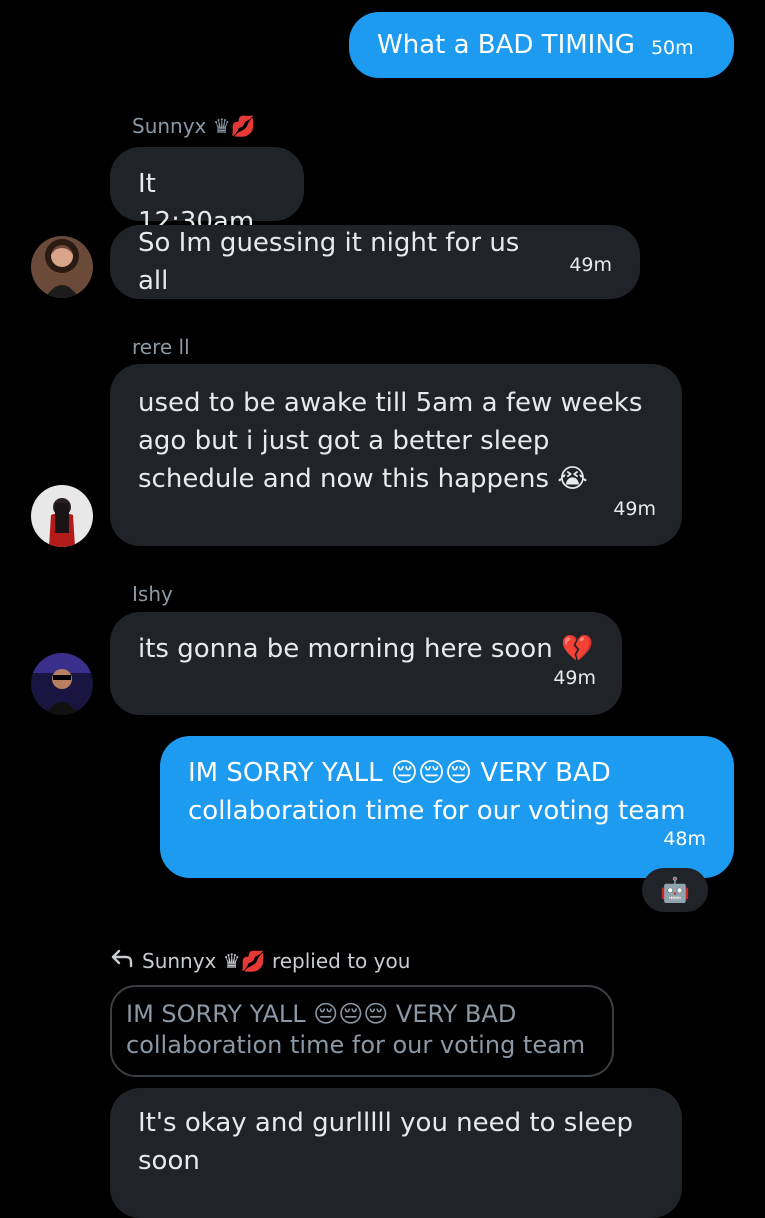 The image size is (765, 1218). Describe the element at coordinates (356, 1045) in the screenshot. I see `quote-line: collaboration time for our voting team` at that location.